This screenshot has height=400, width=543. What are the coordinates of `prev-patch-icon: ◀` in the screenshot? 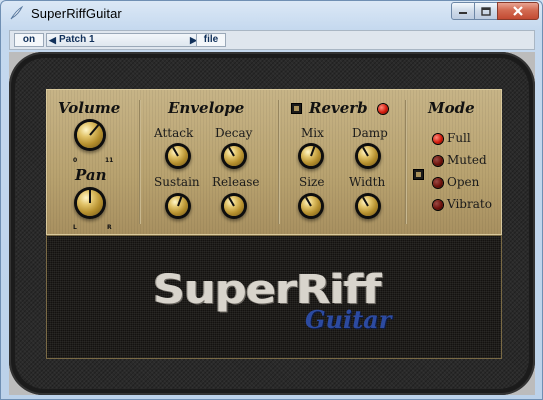 It's located at (52, 40).